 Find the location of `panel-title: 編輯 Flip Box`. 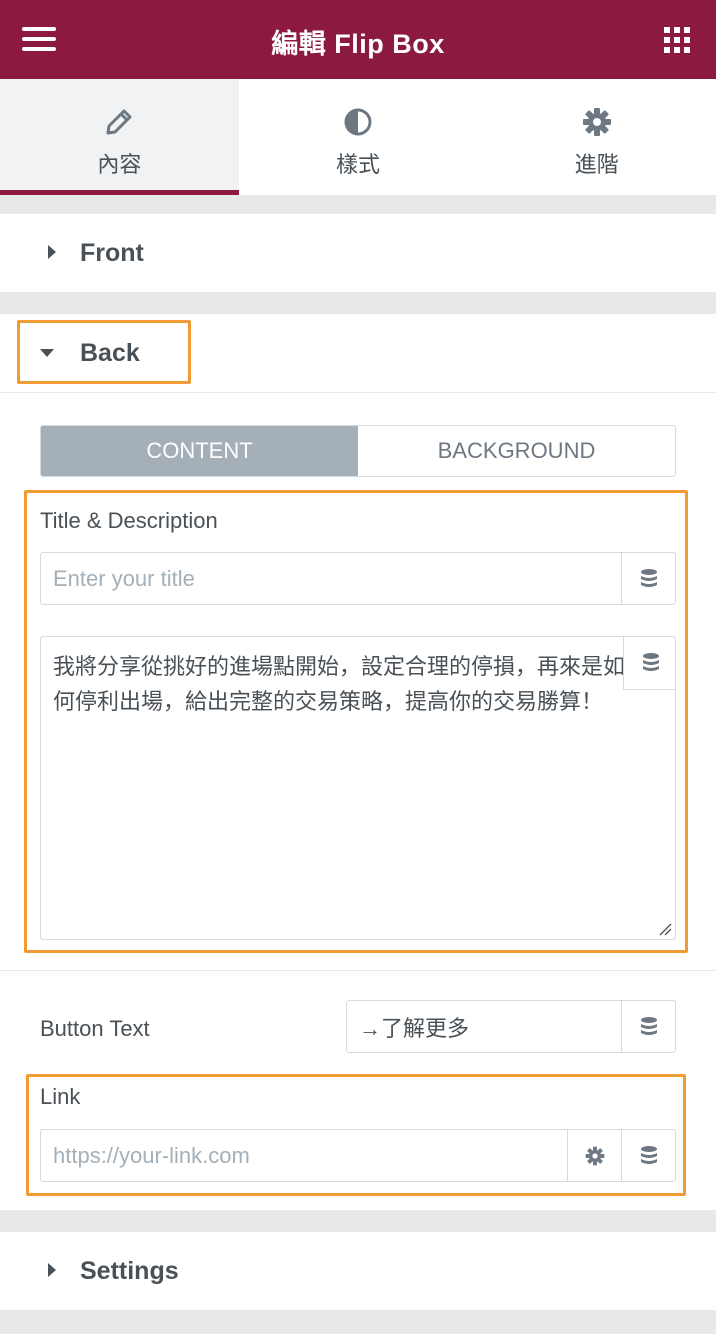

panel-title: 編輯 Flip Box is located at coordinates (358, 44).